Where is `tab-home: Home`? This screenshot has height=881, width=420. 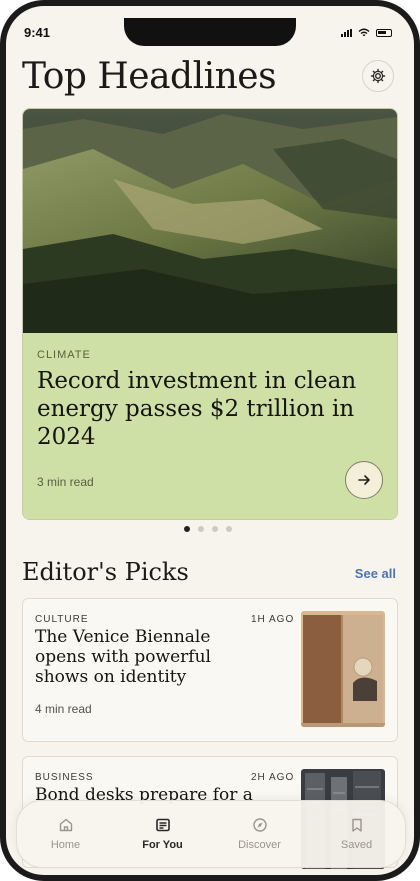 tab-home: Home is located at coordinates (65, 834).